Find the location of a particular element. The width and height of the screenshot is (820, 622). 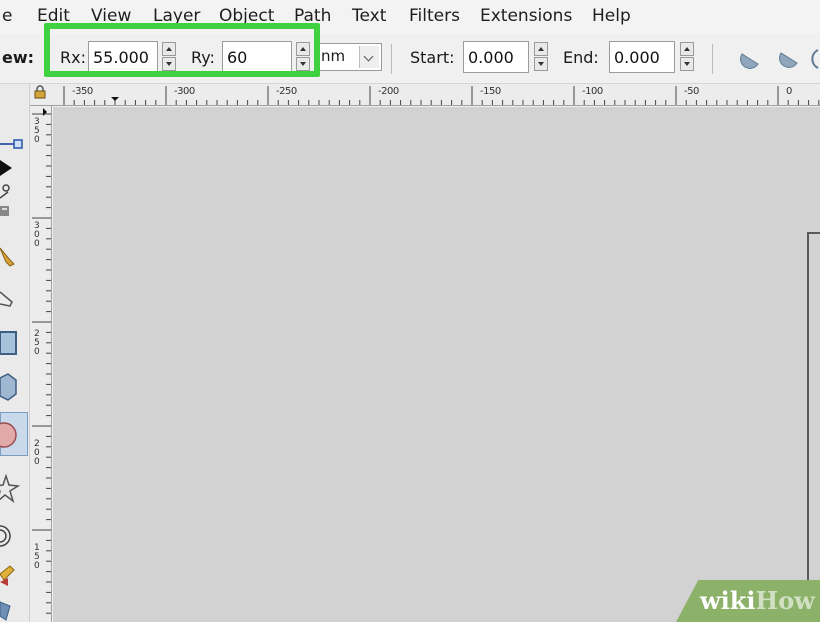

menu-help: Help is located at coordinates (611, 16).